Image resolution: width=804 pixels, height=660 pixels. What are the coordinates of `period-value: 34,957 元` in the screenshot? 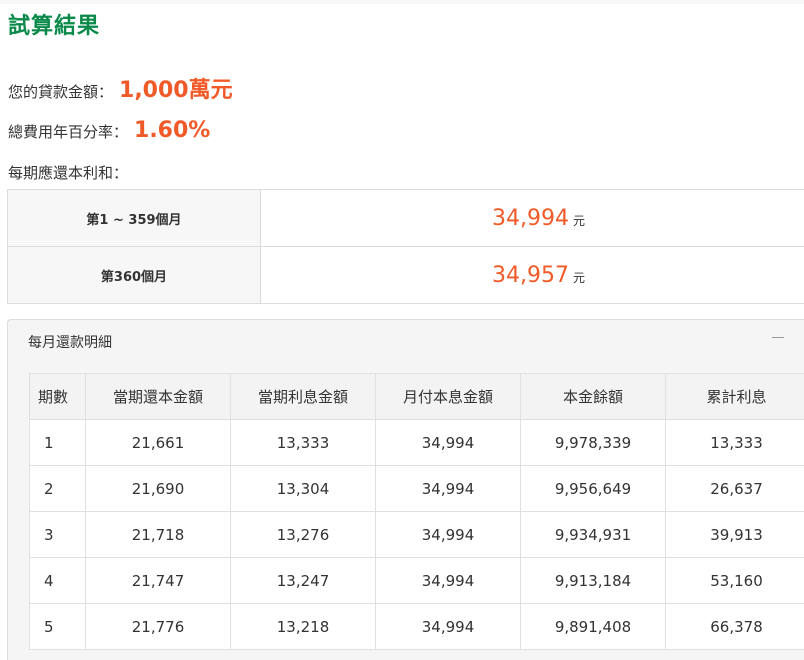 It's located at (532, 275).